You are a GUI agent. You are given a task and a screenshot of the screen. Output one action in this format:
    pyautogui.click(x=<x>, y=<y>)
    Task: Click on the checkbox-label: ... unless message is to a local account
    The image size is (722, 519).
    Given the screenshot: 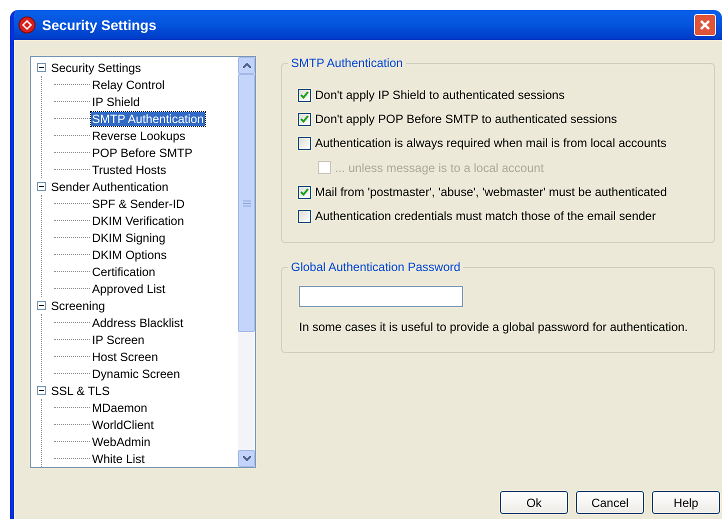 What is the action you would take?
    pyautogui.click(x=439, y=168)
    